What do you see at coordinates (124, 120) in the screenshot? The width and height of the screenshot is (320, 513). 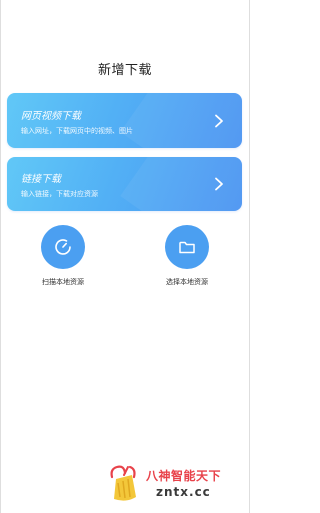 I see `web-video-download-card: 网页视频下载 输入网址，下载网页中的视频、图片` at bounding box center [124, 120].